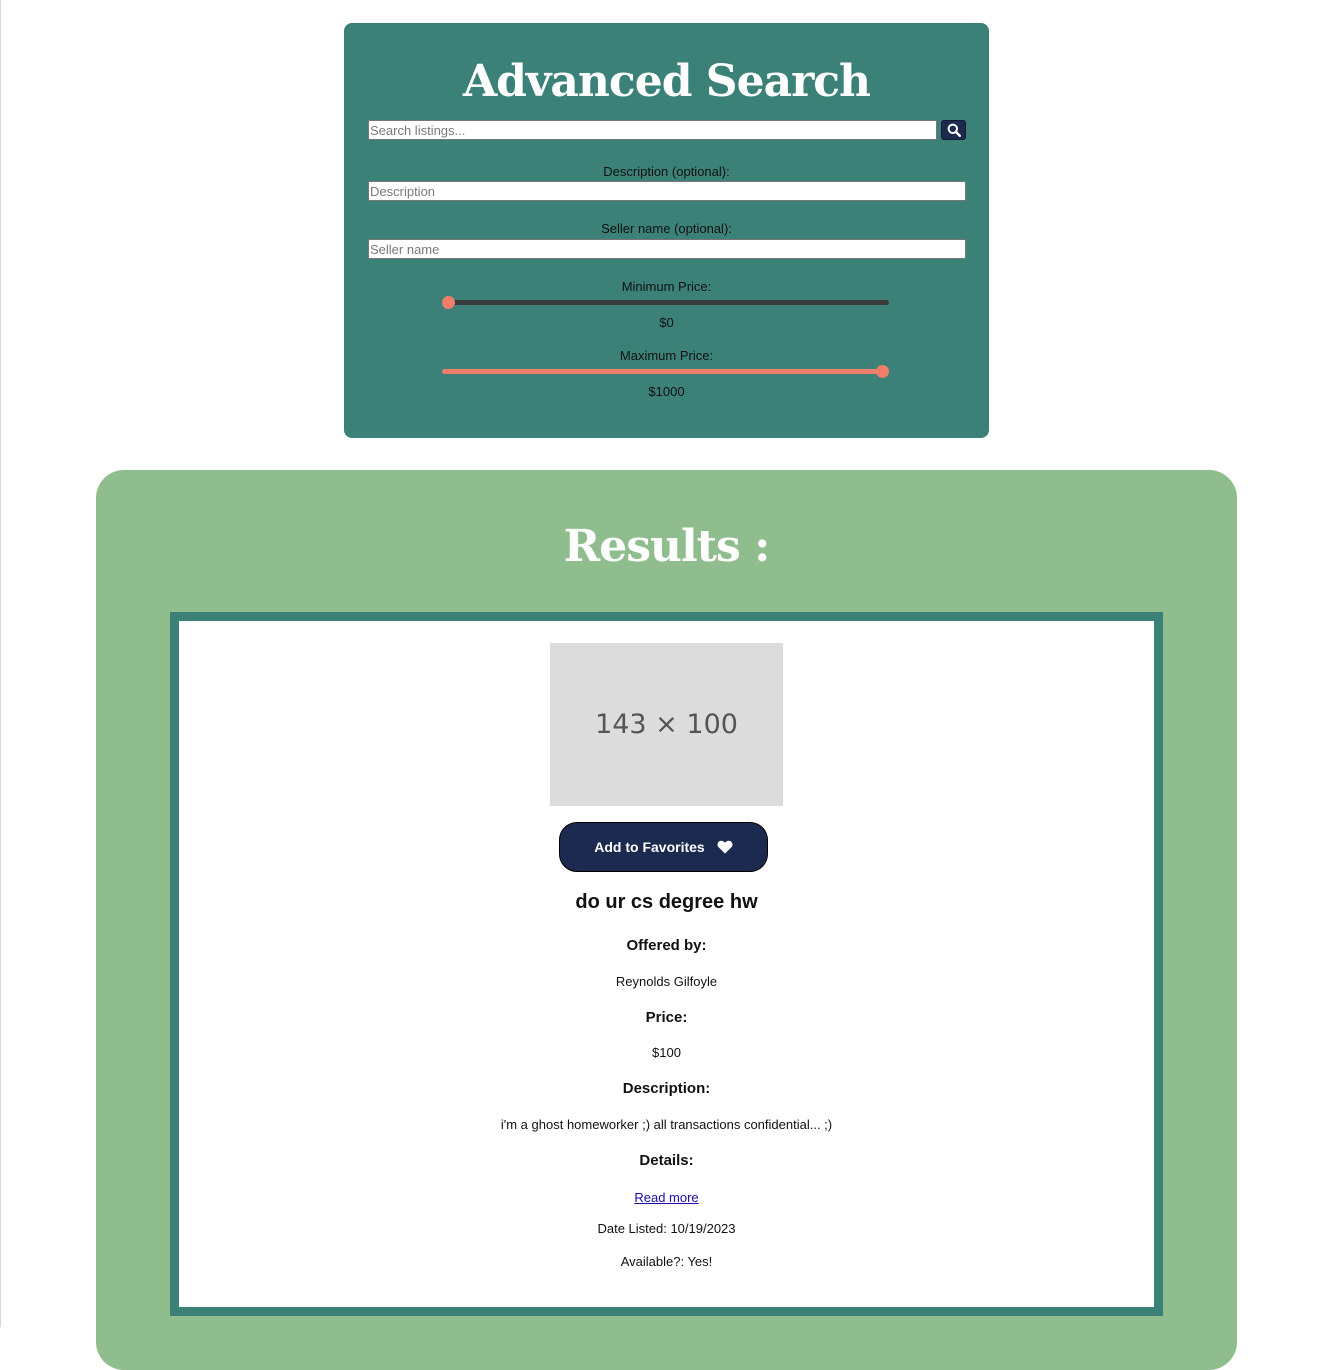 This screenshot has height=1370, width=1339. Describe the element at coordinates (666, 1261) in the screenshot. I see `availability: Available?: Yes!` at that location.